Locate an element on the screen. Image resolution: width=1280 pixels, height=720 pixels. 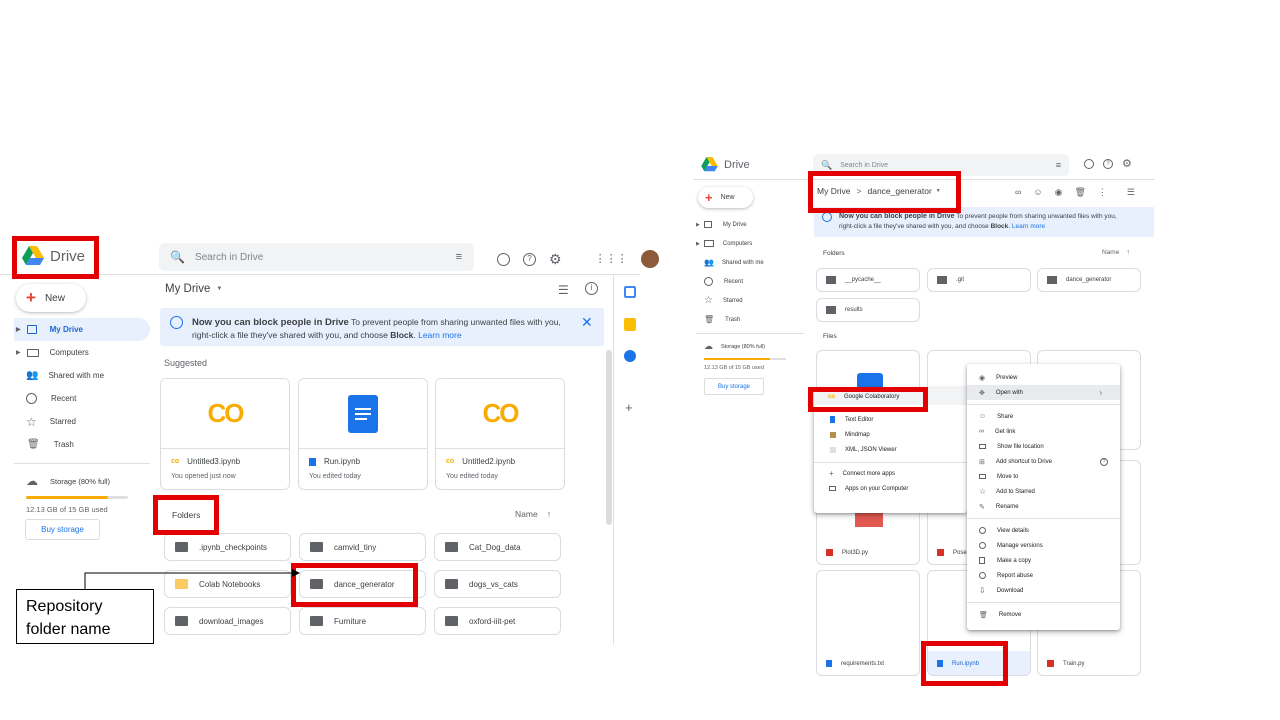
menu-item-connect-more-apps: + Connect more apps is located at coordinates (890, 473).